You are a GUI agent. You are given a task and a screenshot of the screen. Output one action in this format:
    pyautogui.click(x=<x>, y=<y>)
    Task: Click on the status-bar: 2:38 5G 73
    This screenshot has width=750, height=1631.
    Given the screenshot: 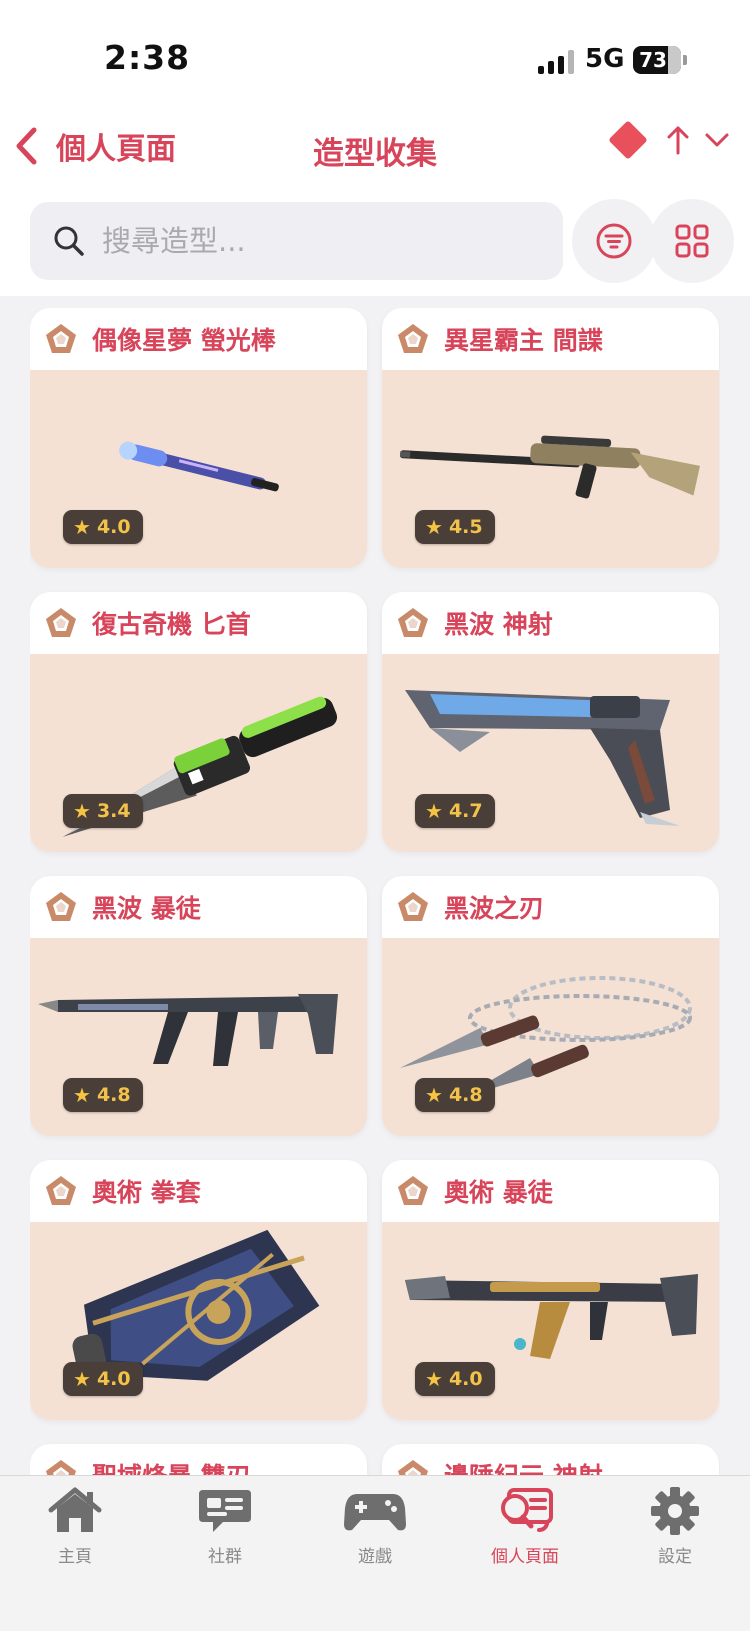 What is the action you would take?
    pyautogui.click(x=375, y=50)
    